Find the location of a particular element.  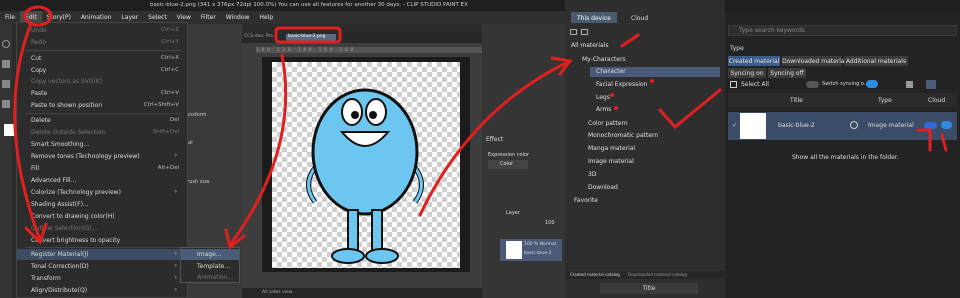

select-all-label: Select All is located at coordinates (755, 84).